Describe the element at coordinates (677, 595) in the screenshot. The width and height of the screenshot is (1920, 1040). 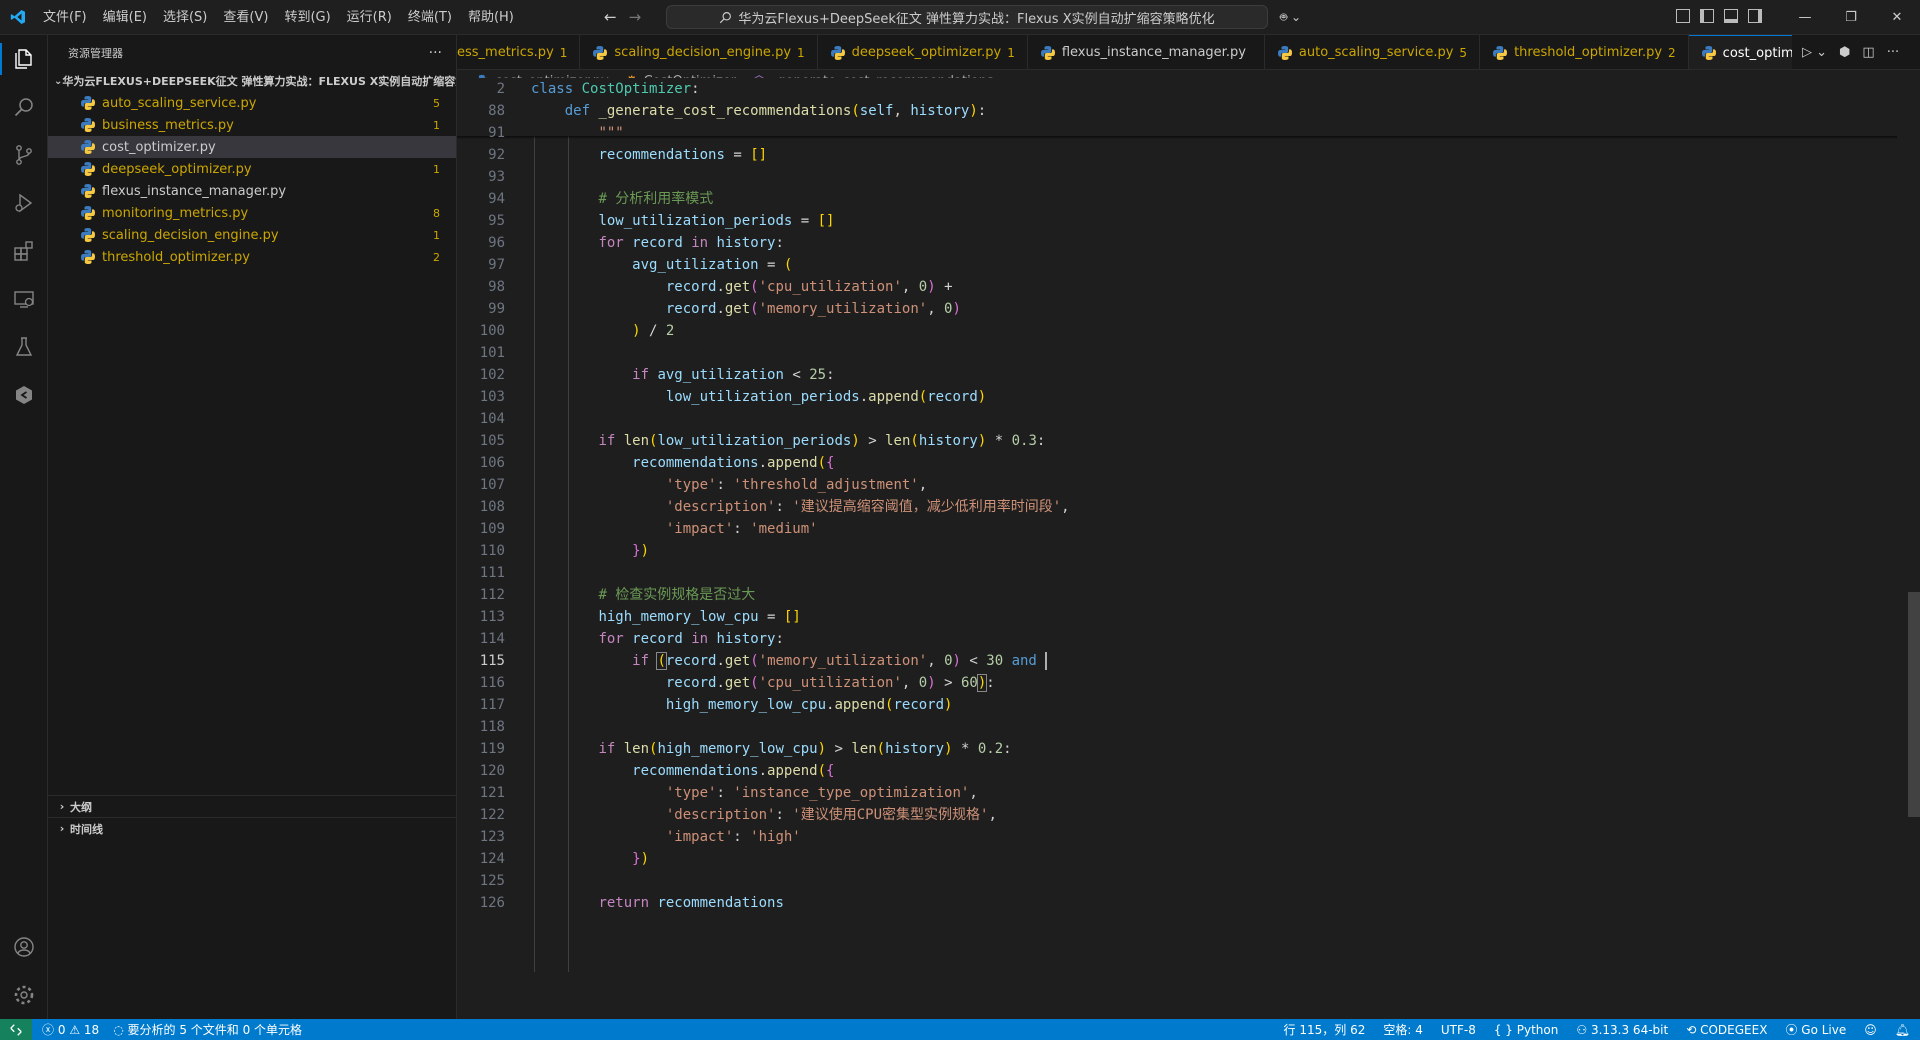
I see `code-text: # 检查实例规格是否过大` at that location.